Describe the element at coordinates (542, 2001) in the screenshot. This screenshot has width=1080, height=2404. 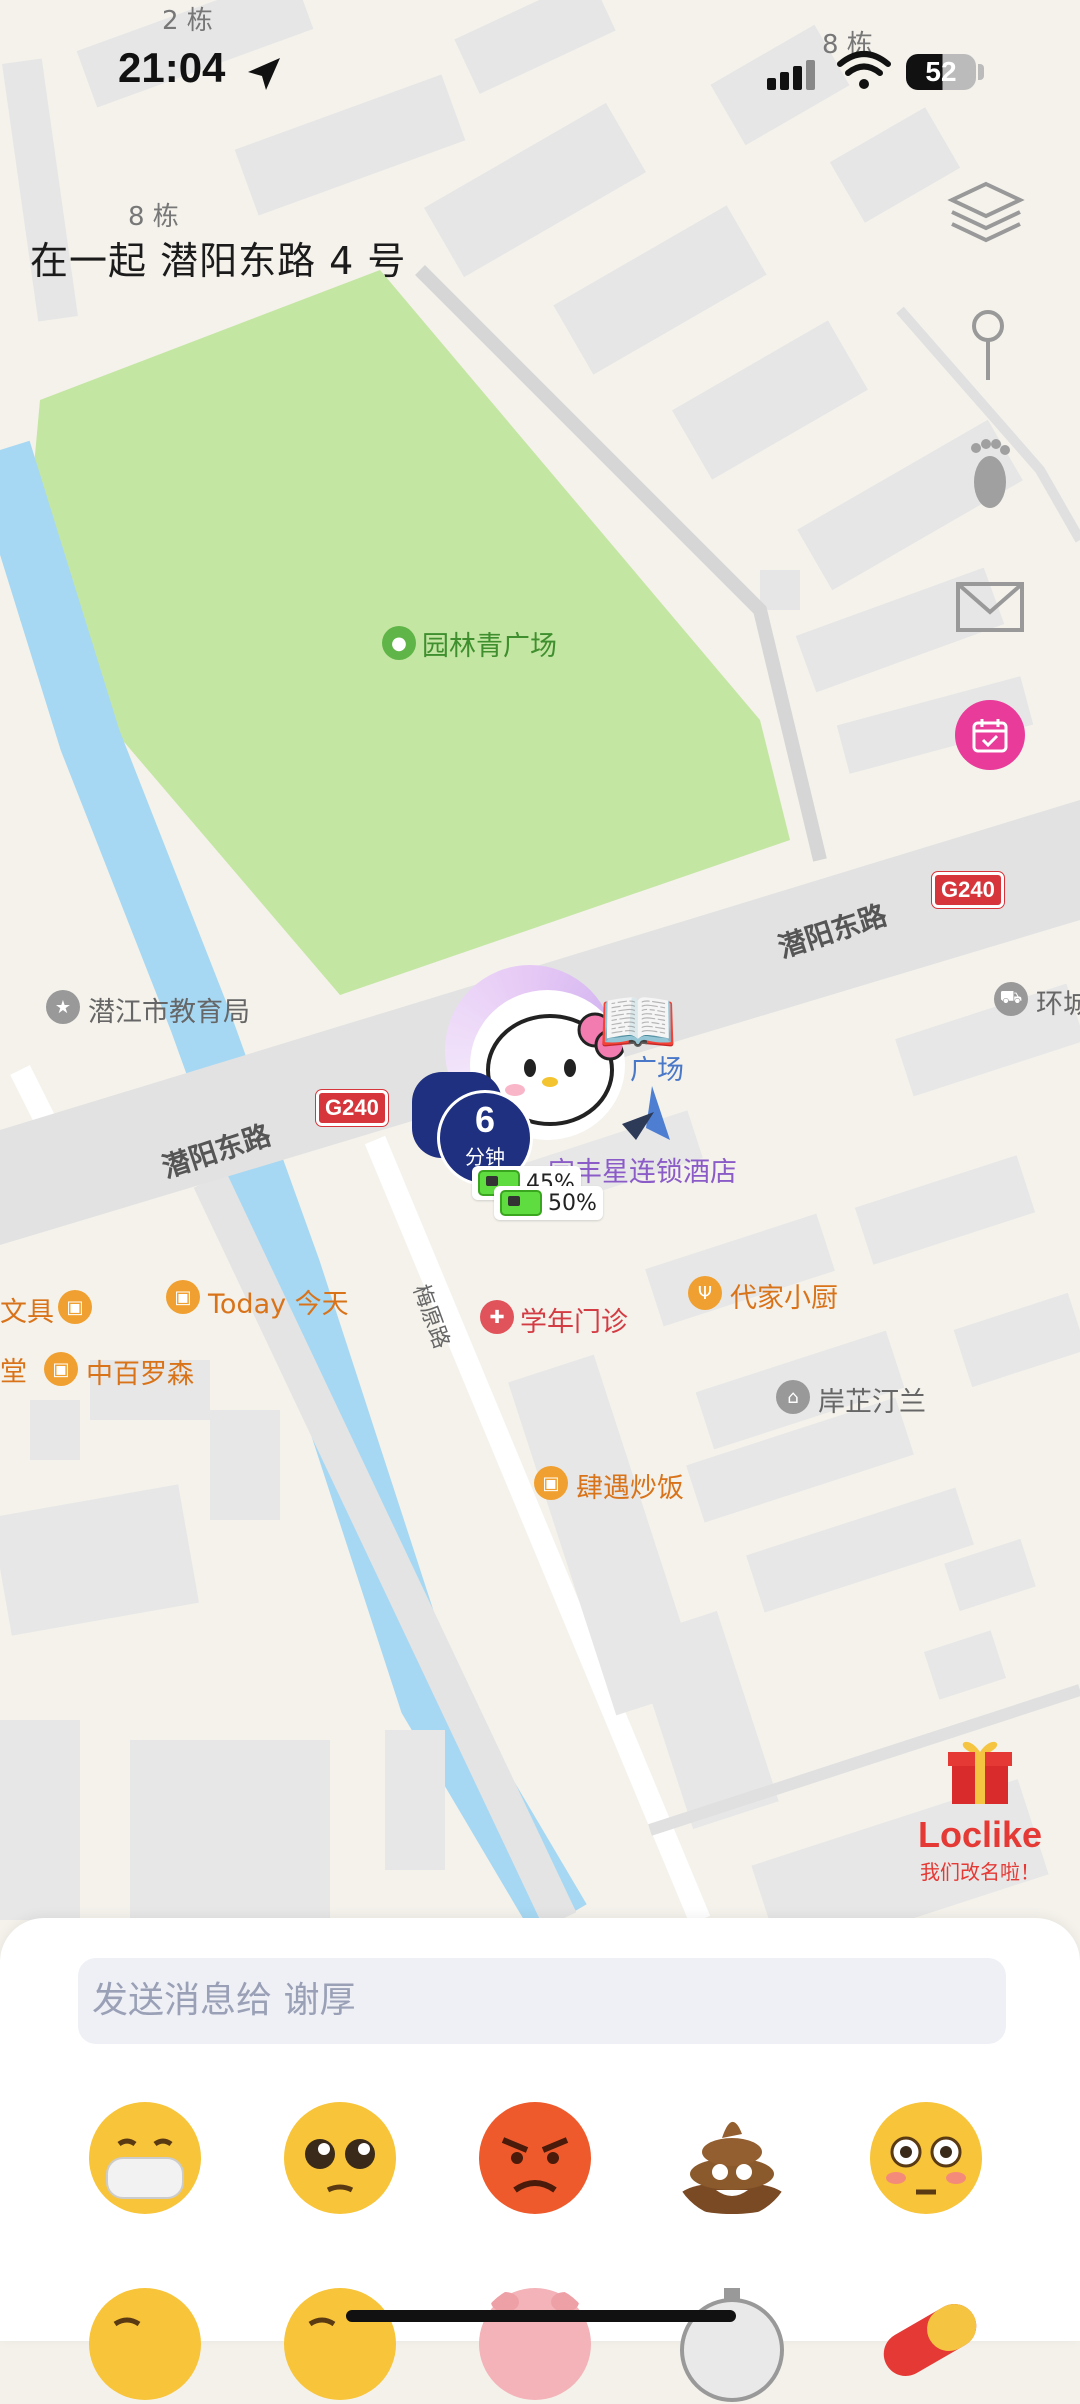
I see `message-input: 发送消息给 谢厚` at that location.